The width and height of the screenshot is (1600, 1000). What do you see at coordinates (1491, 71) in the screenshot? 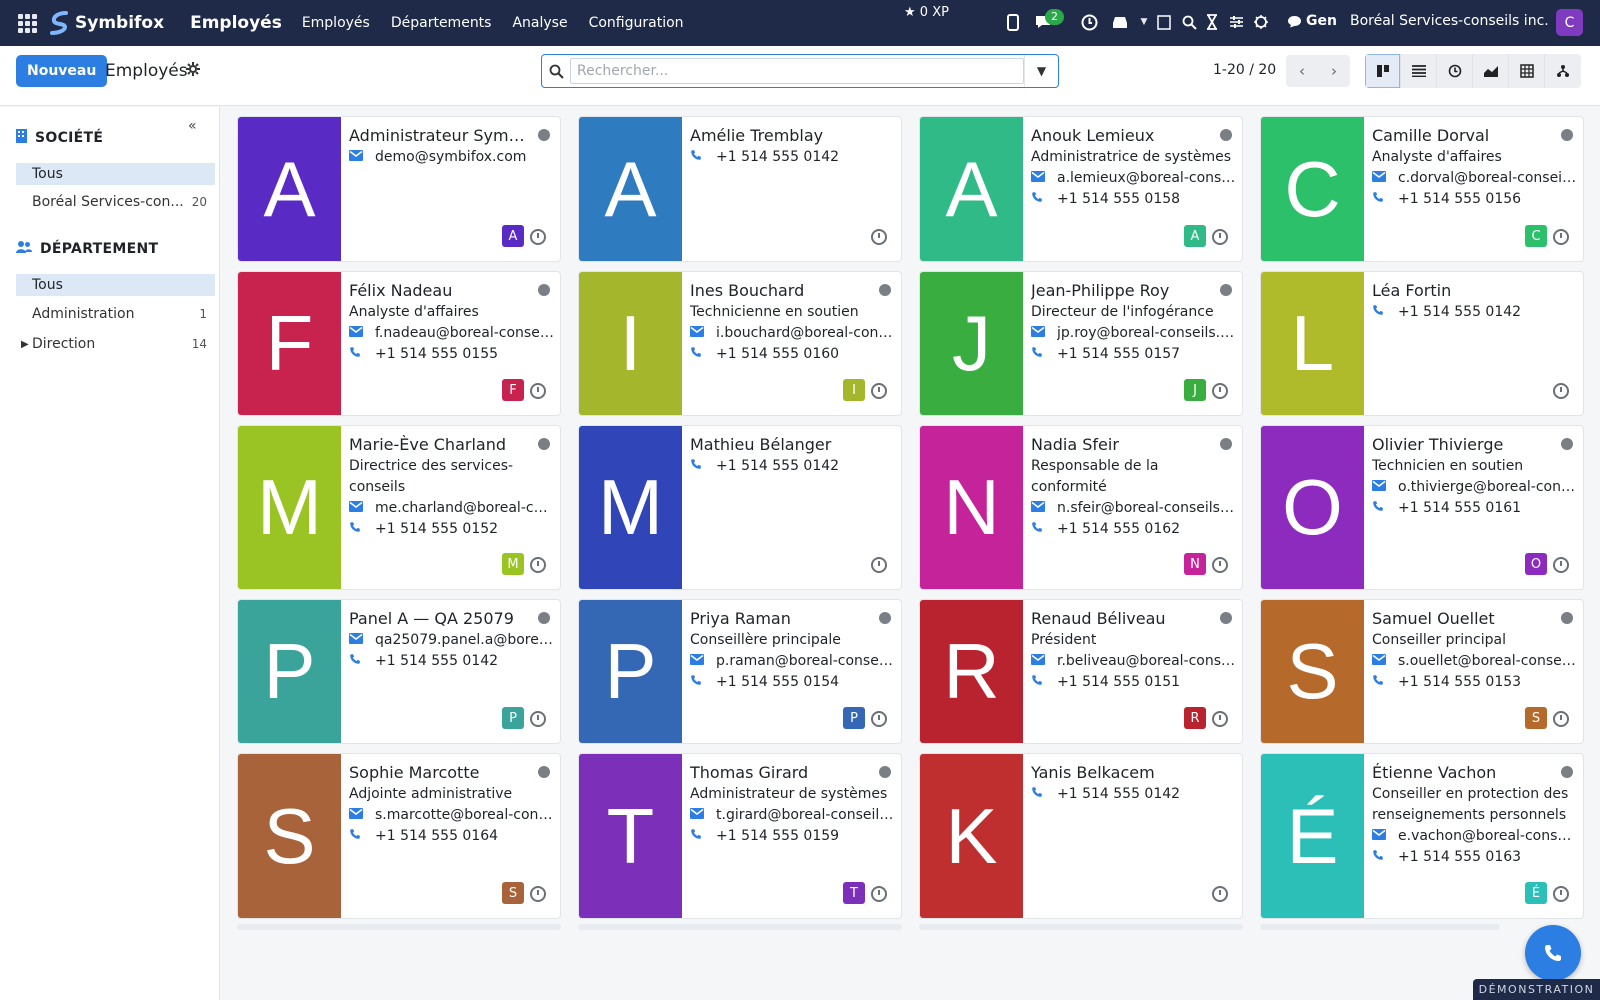
I see `graph-view-icon` at bounding box center [1491, 71].